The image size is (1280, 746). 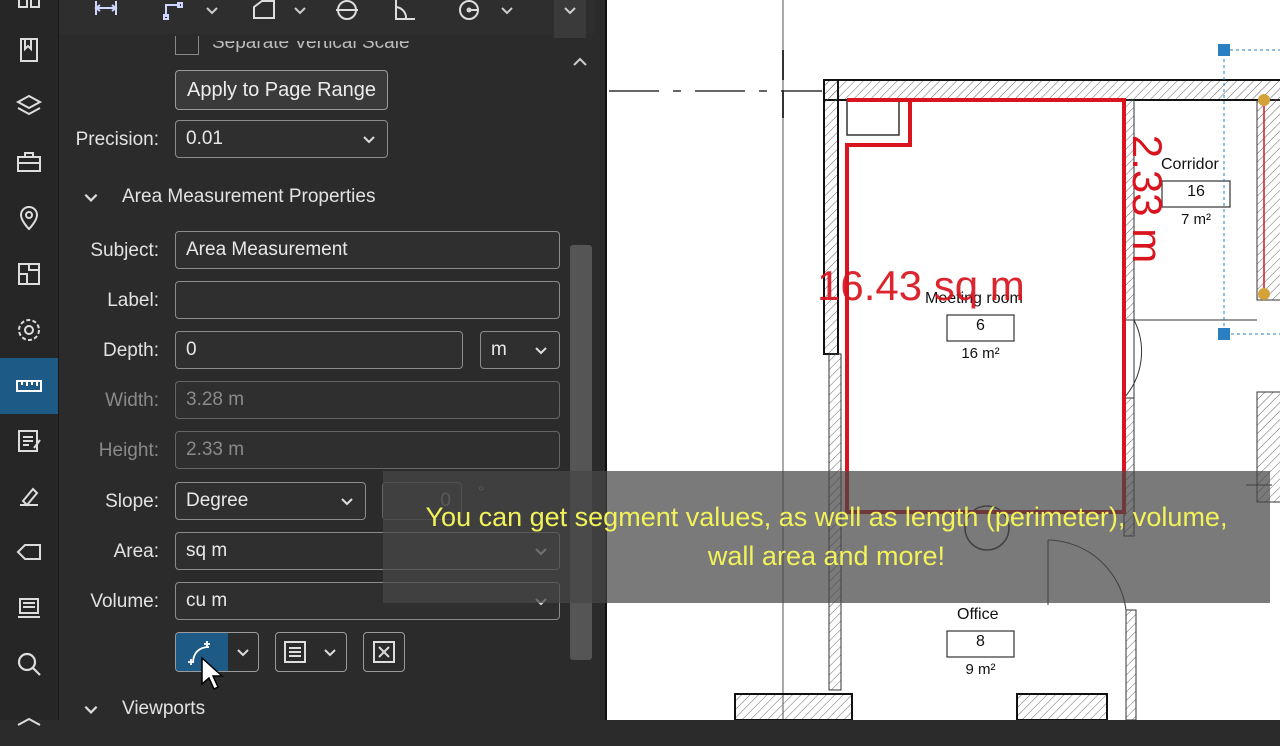 What do you see at coordinates (921, 286) in the screenshot?
I see `area-measurement-label: 16.43 sq m` at bounding box center [921, 286].